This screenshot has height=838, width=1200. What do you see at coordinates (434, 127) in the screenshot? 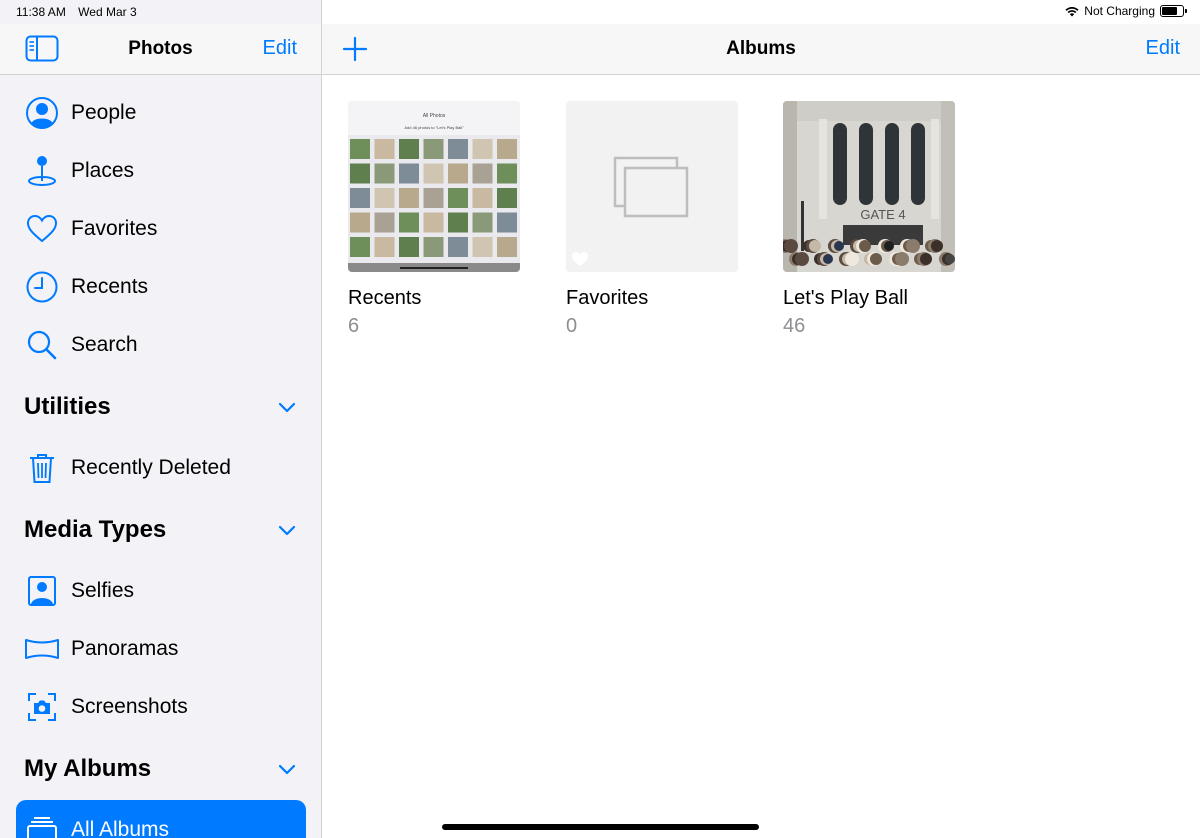
I see `recents-thumb-subtitle: Add 46 photos to "Let's Play Ball"` at bounding box center [434, 127].